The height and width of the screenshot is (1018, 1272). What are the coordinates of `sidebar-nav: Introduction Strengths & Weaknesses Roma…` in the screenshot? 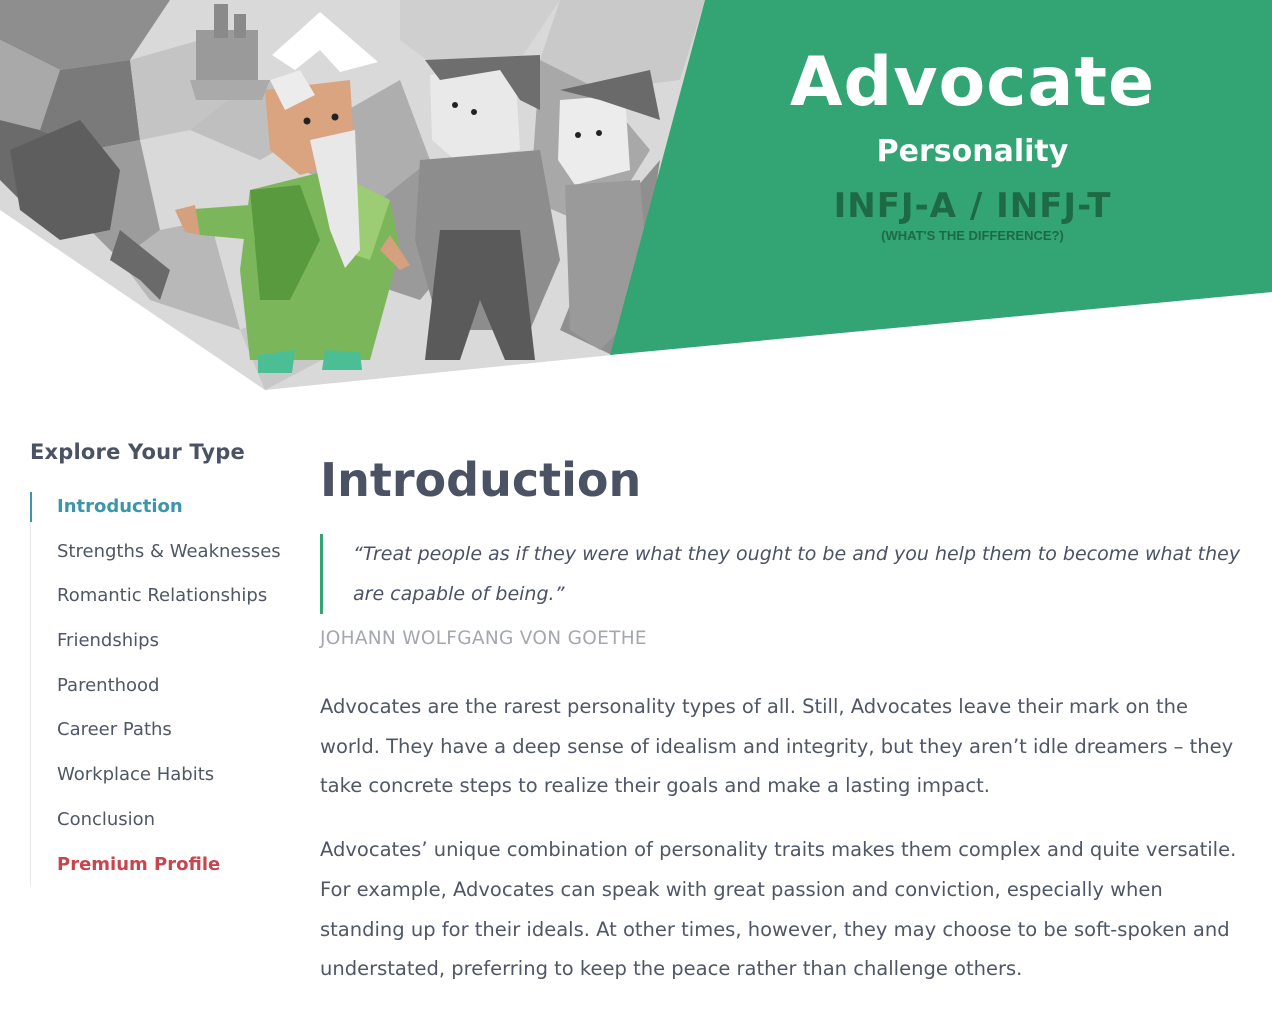 It's located at (160, 689).